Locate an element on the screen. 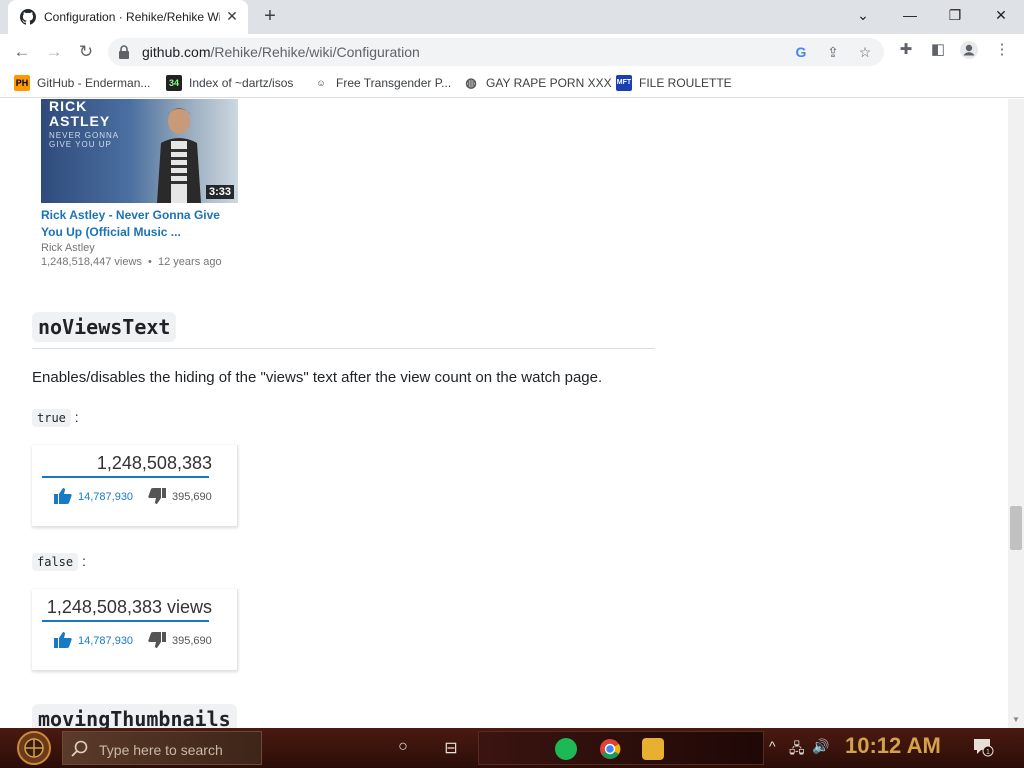 This screenshot has height=768, width=1024. chrome-icon is located at coordinates (610, 749).